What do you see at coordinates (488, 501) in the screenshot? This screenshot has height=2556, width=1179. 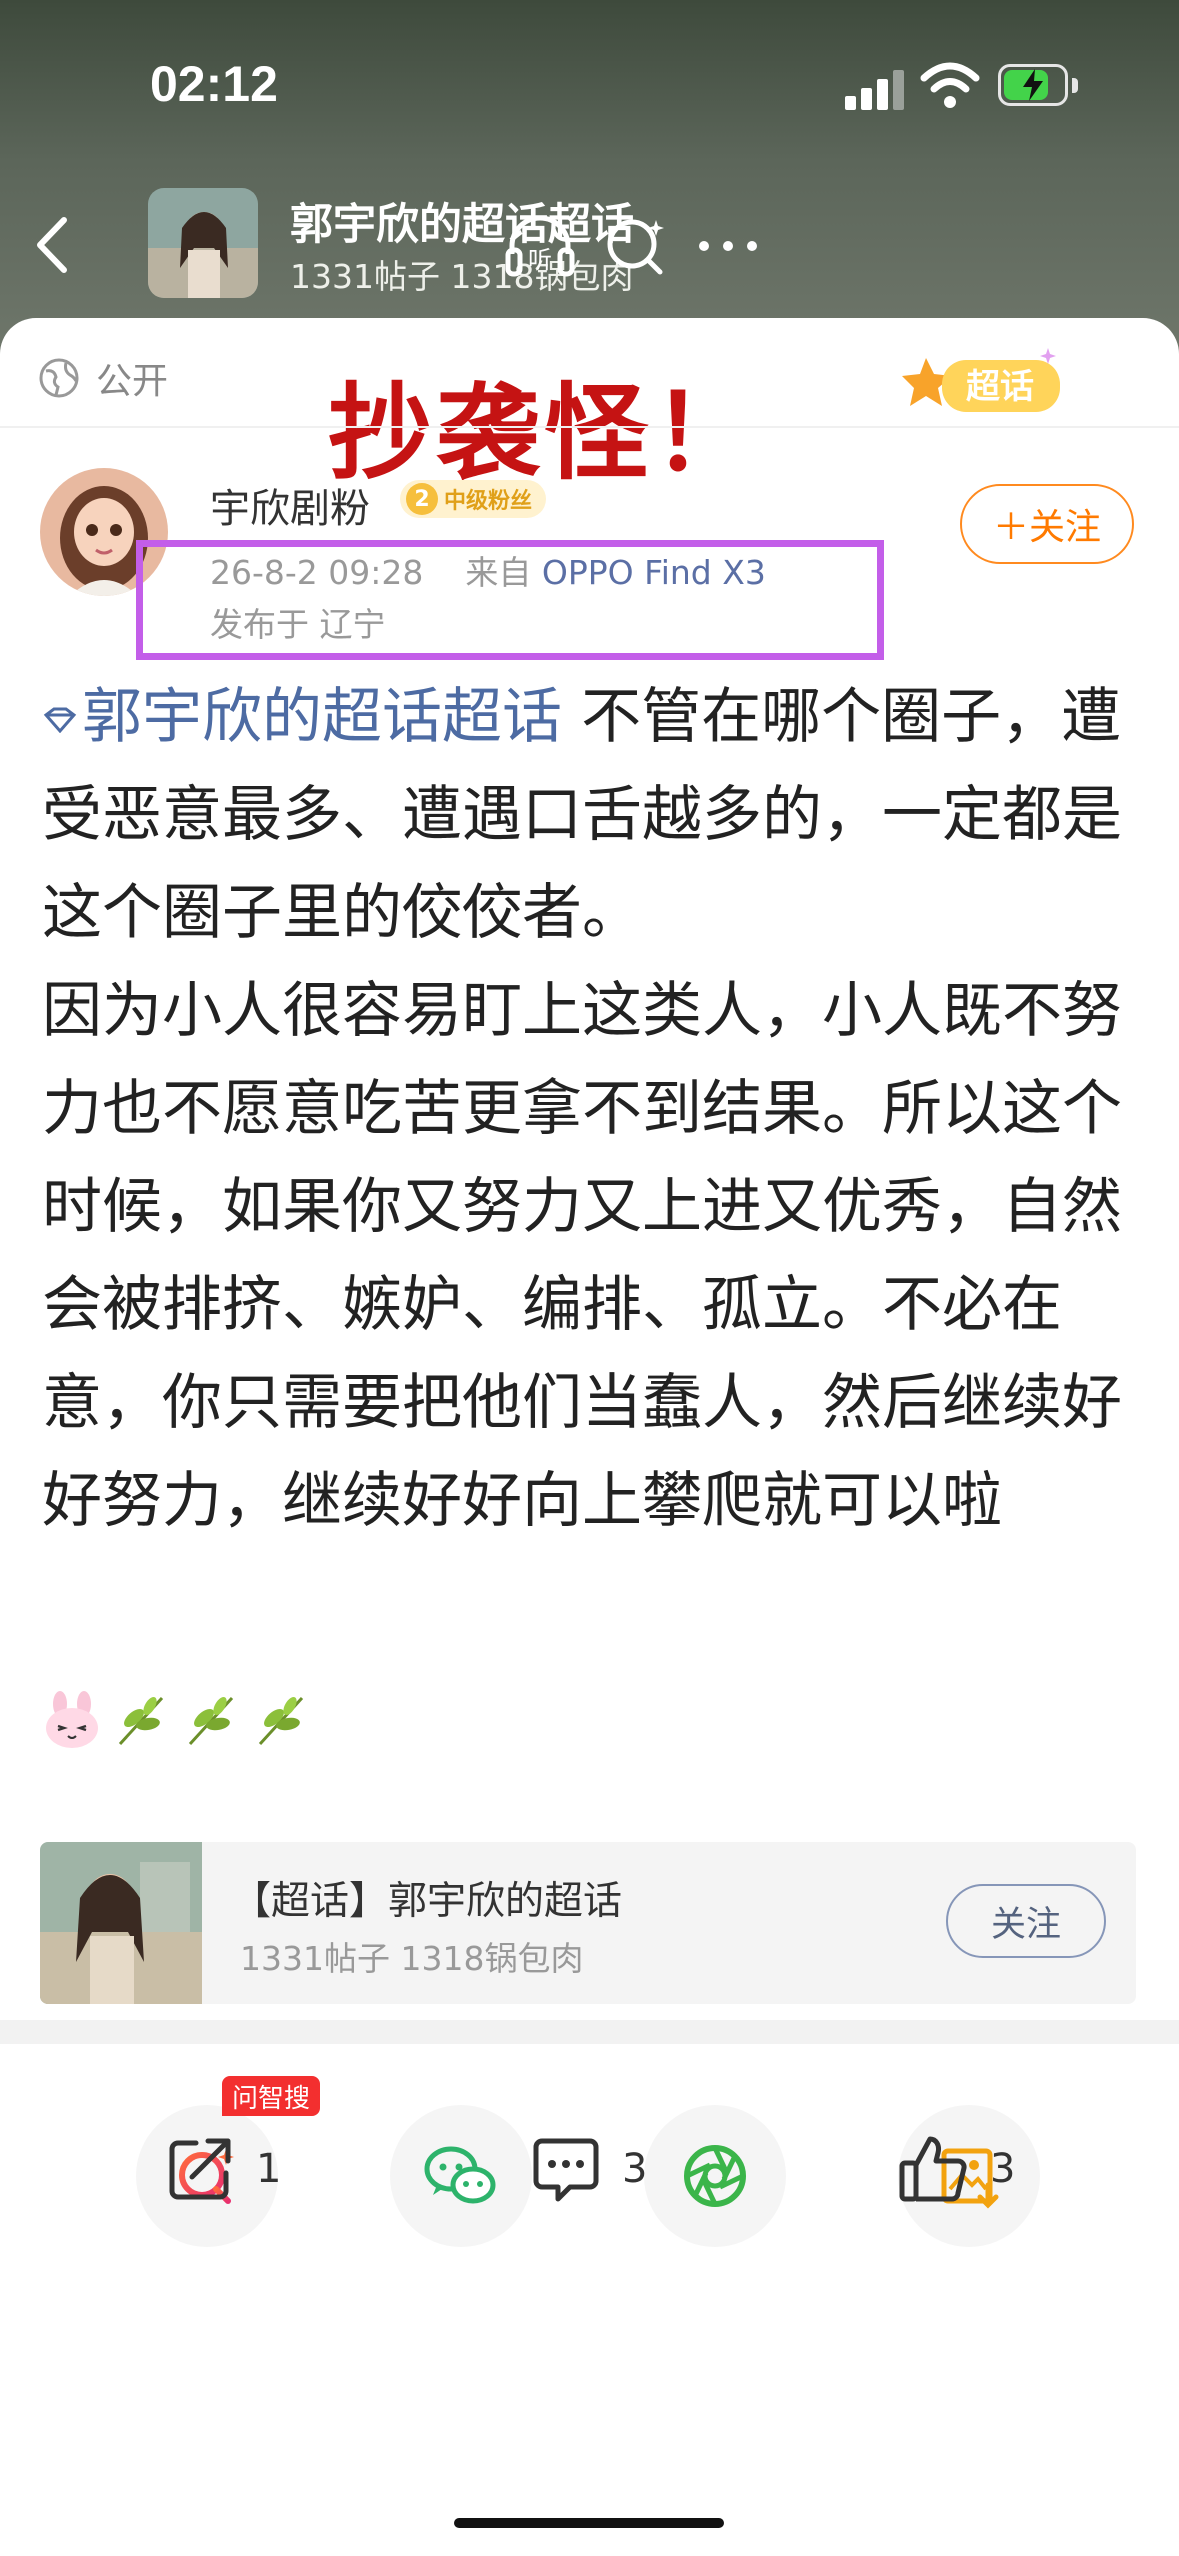 I see `fan-level-label: 中级粉丝` at bounding box center [488, 501].